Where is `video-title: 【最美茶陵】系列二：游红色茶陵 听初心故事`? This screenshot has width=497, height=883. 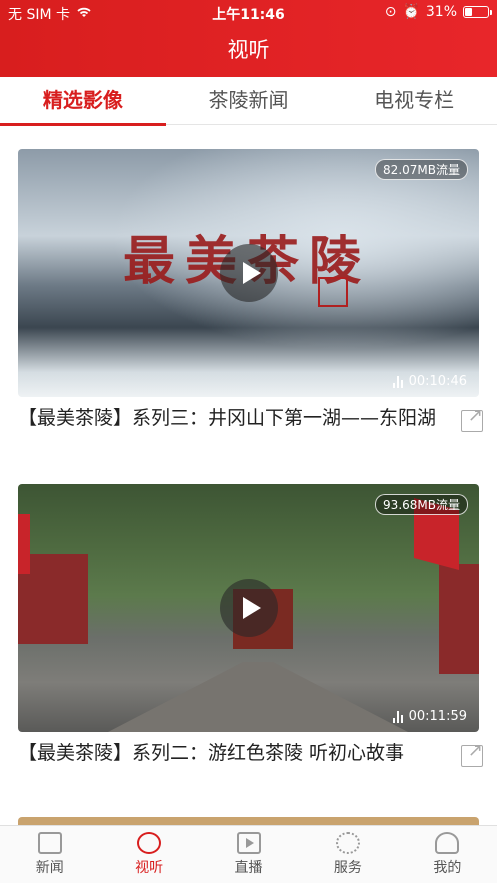
video-title: 【最美茶陵】系列二：游红色茶陵 听初心故事 is located at coordinates (228, 753).